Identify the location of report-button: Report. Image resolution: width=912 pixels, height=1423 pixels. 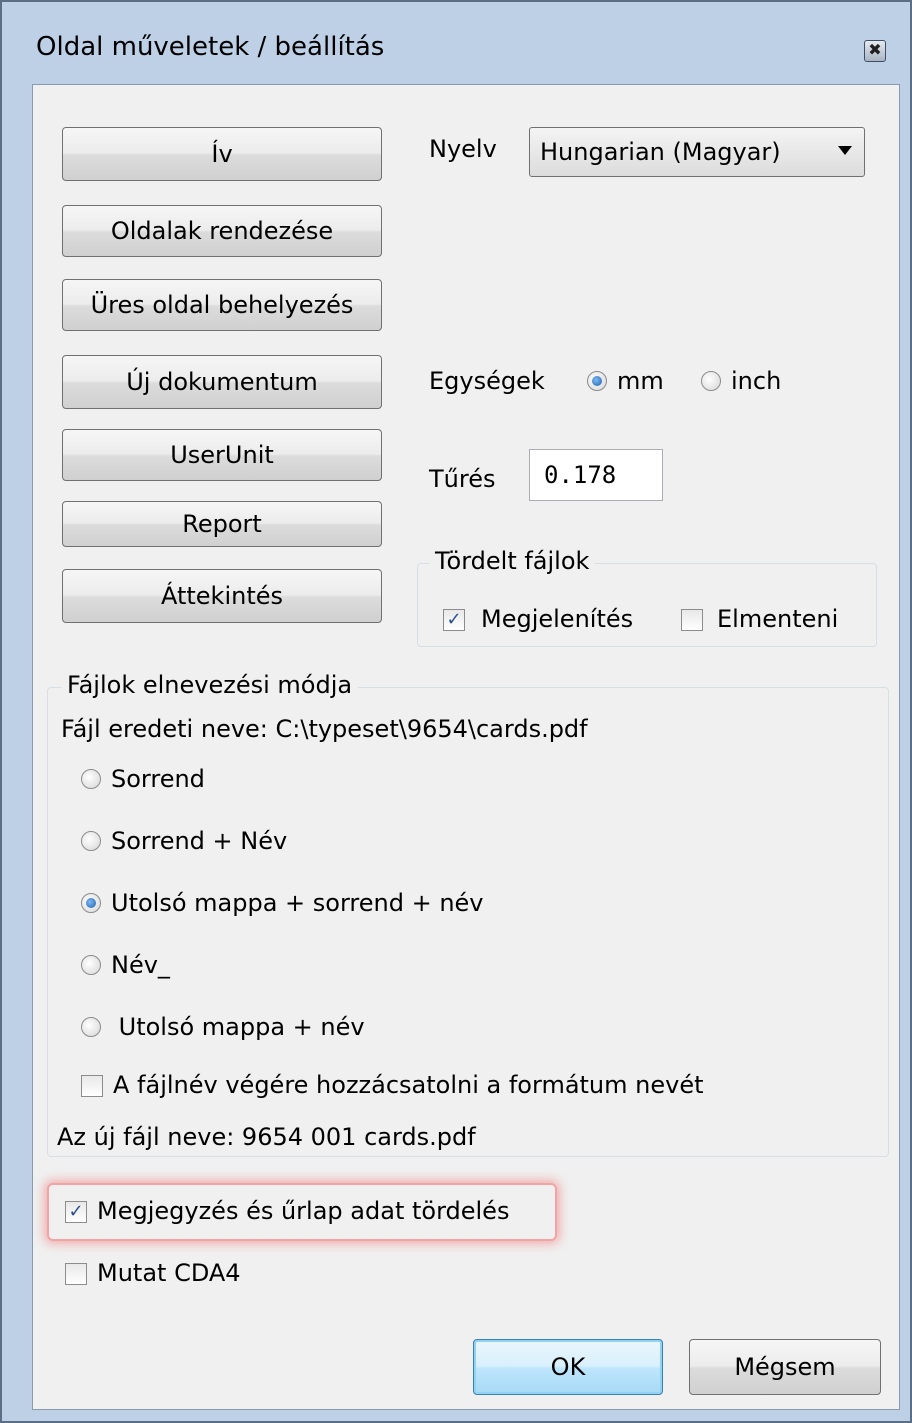
(222, 524).